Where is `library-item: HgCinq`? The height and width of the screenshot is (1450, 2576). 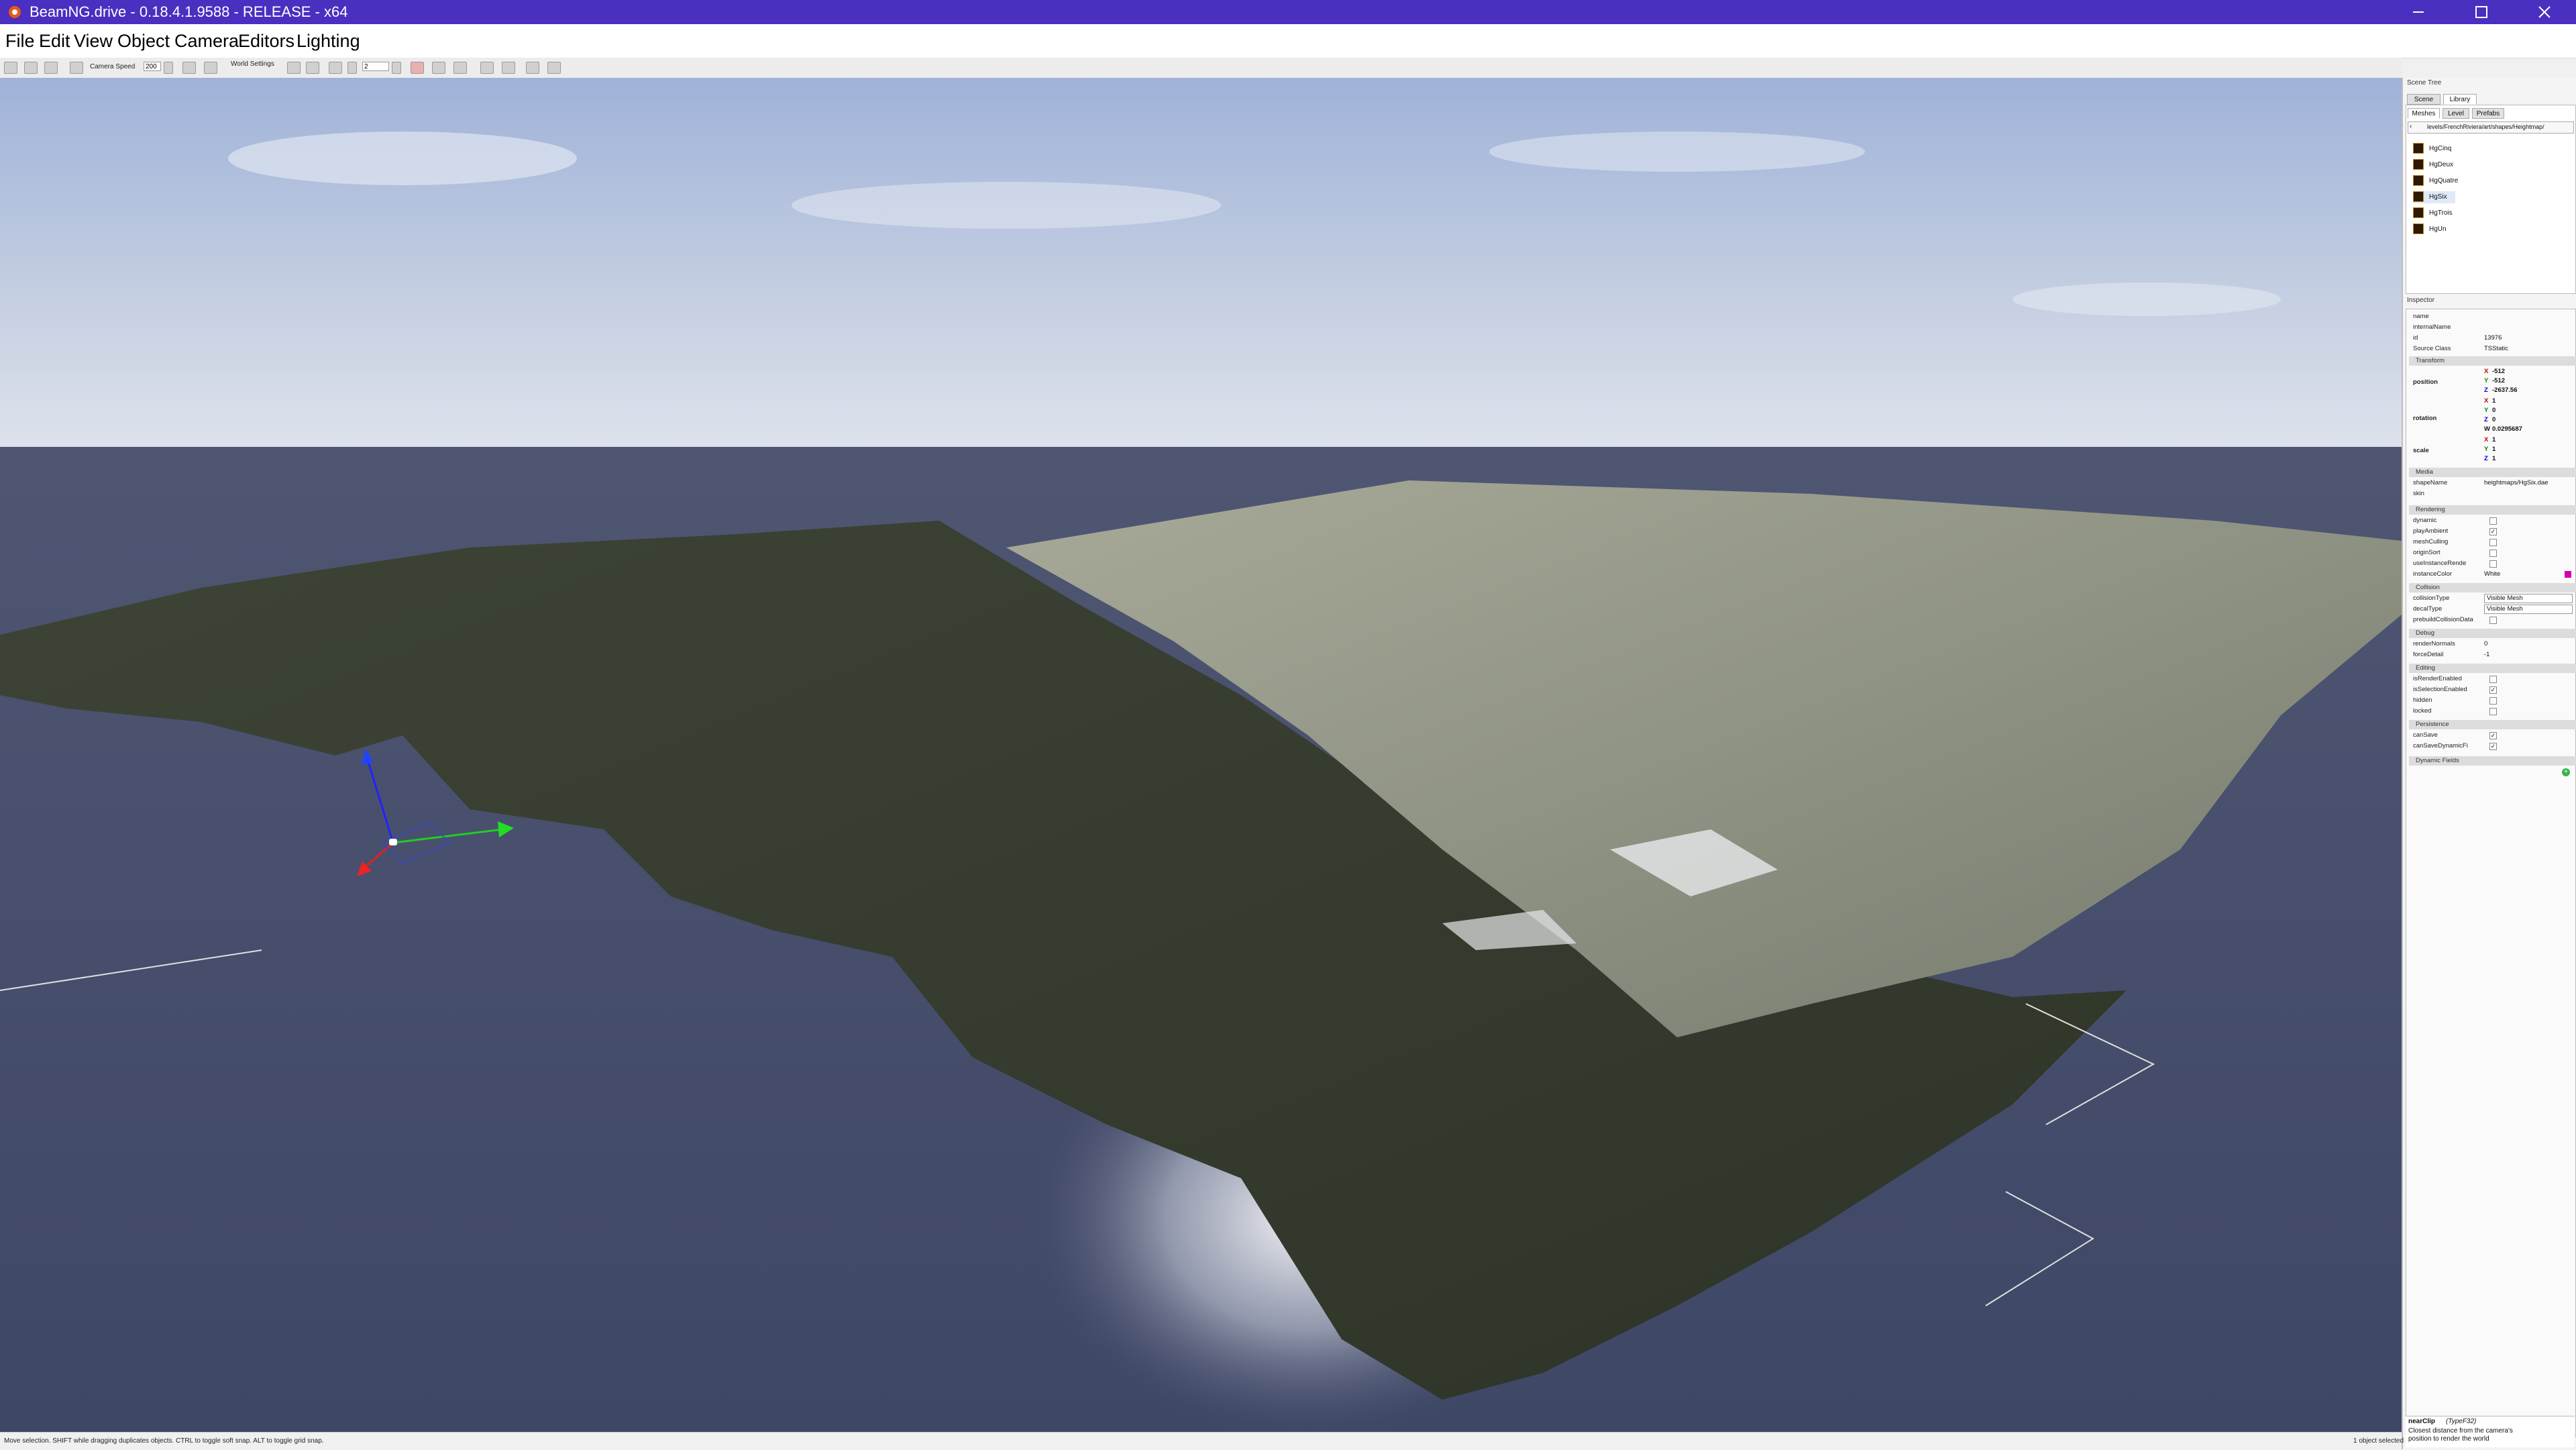 library-item: HgCinq is located at coordinates (2432, 149).